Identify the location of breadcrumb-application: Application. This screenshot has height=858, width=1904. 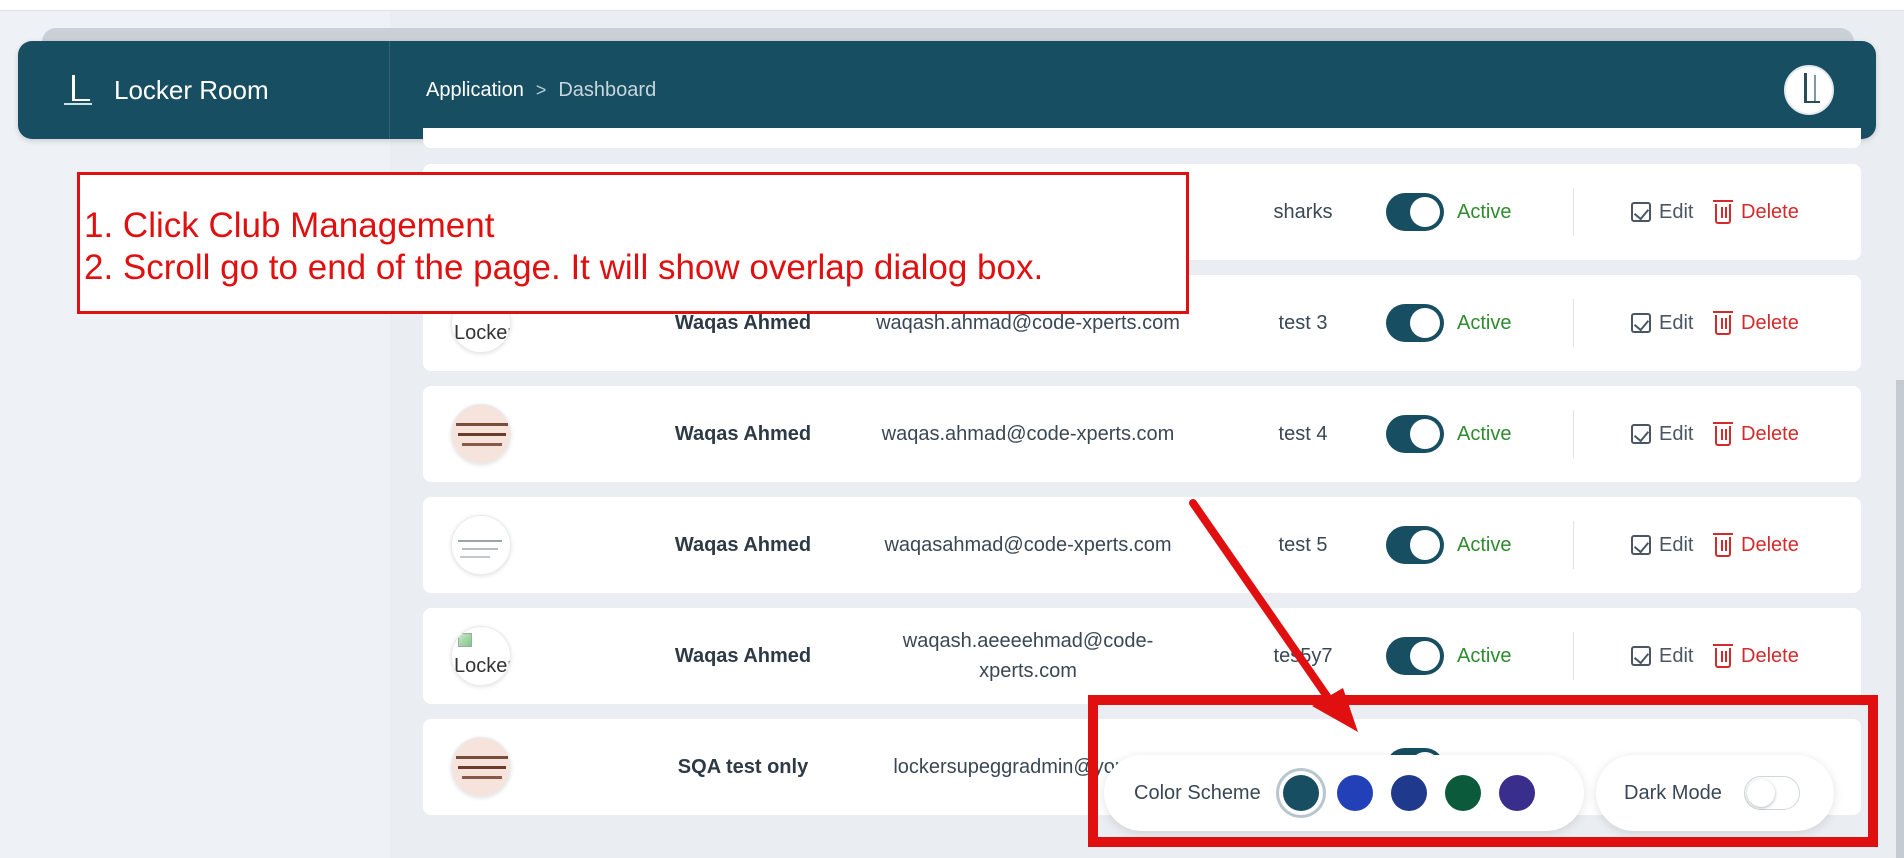
(475, 90).